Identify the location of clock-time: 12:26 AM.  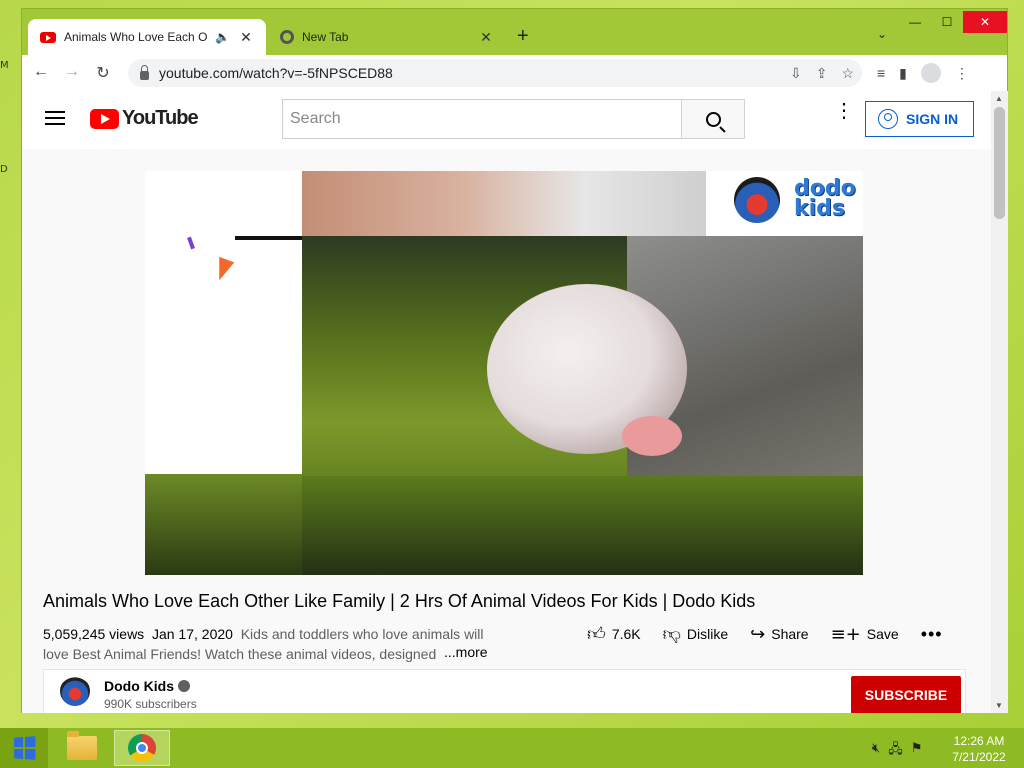
(979, 741).